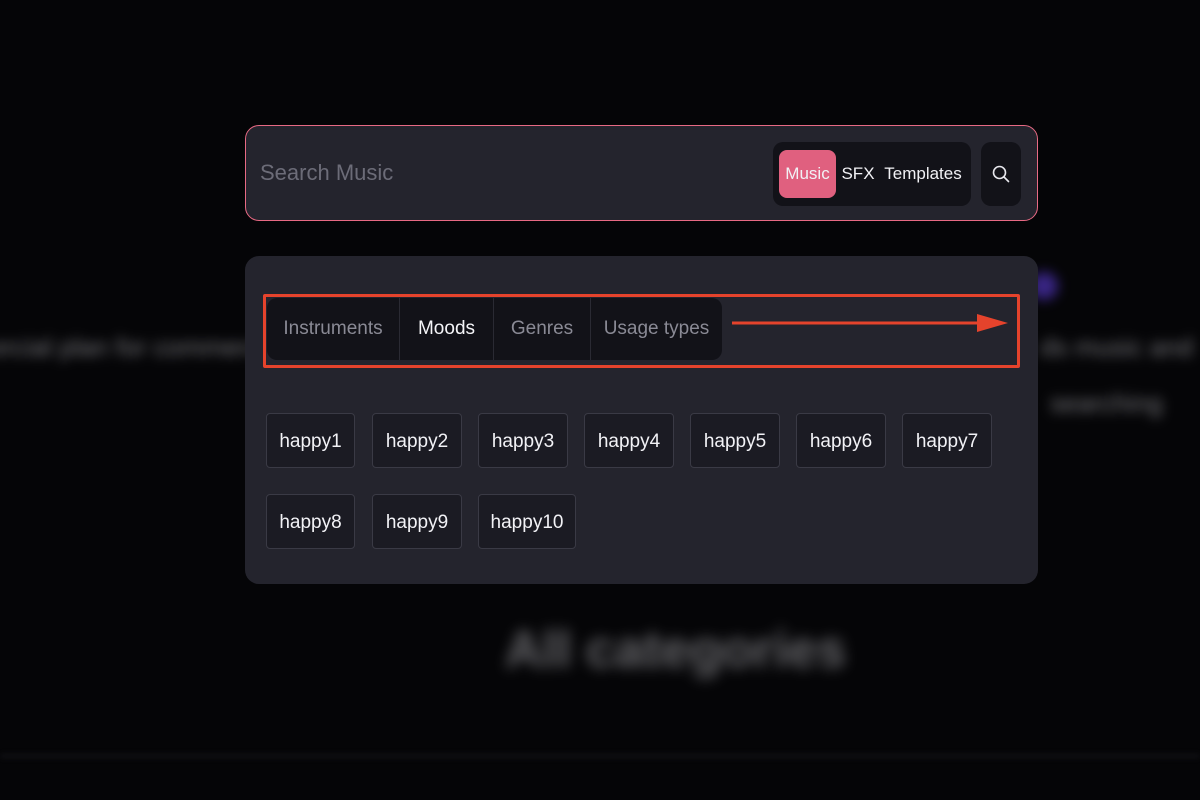  I want to click on category-tabs: Instruments Moods Genres Usage types, so click(494, 329).